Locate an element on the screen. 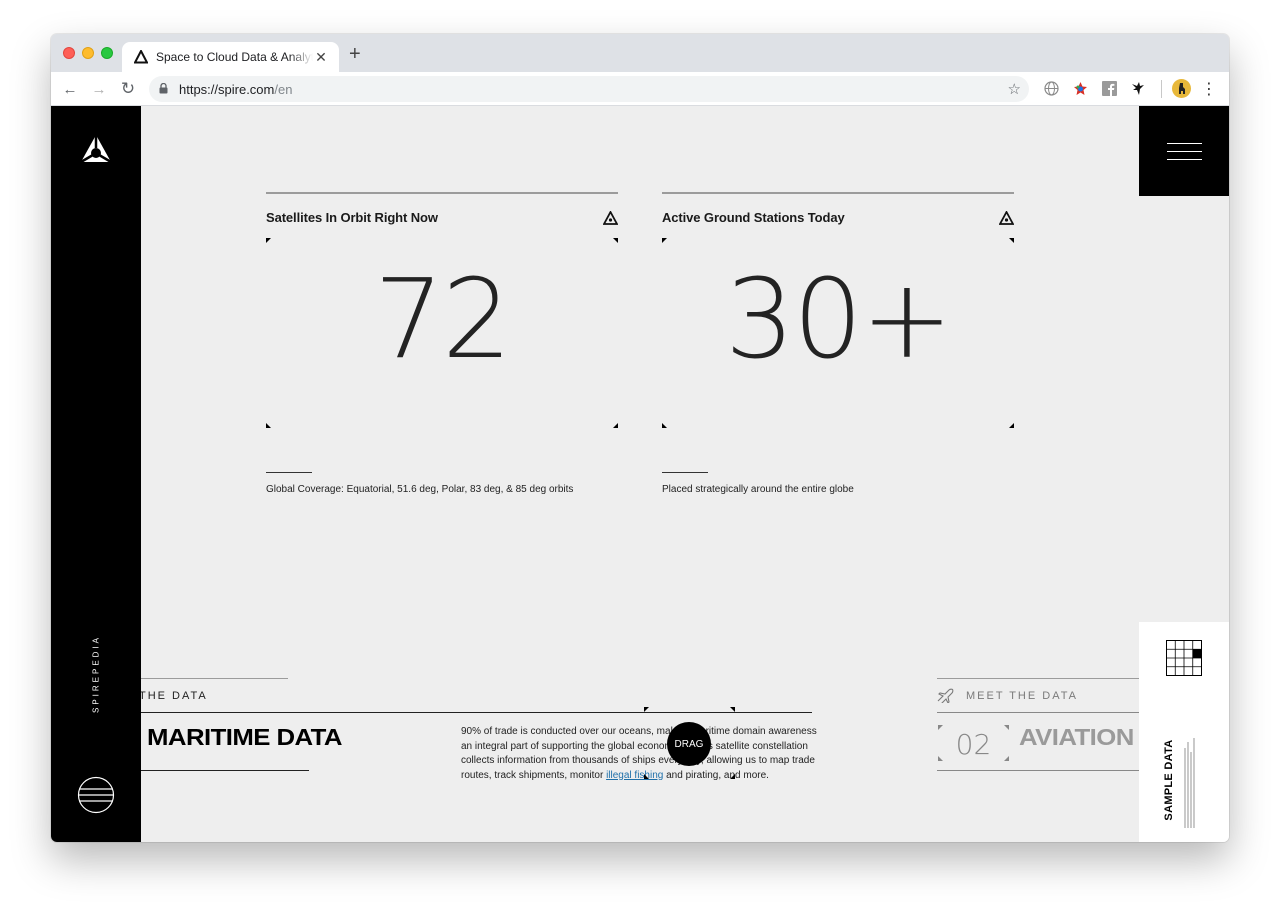  spire-favicon-icon is located at coordinates (141, 57).